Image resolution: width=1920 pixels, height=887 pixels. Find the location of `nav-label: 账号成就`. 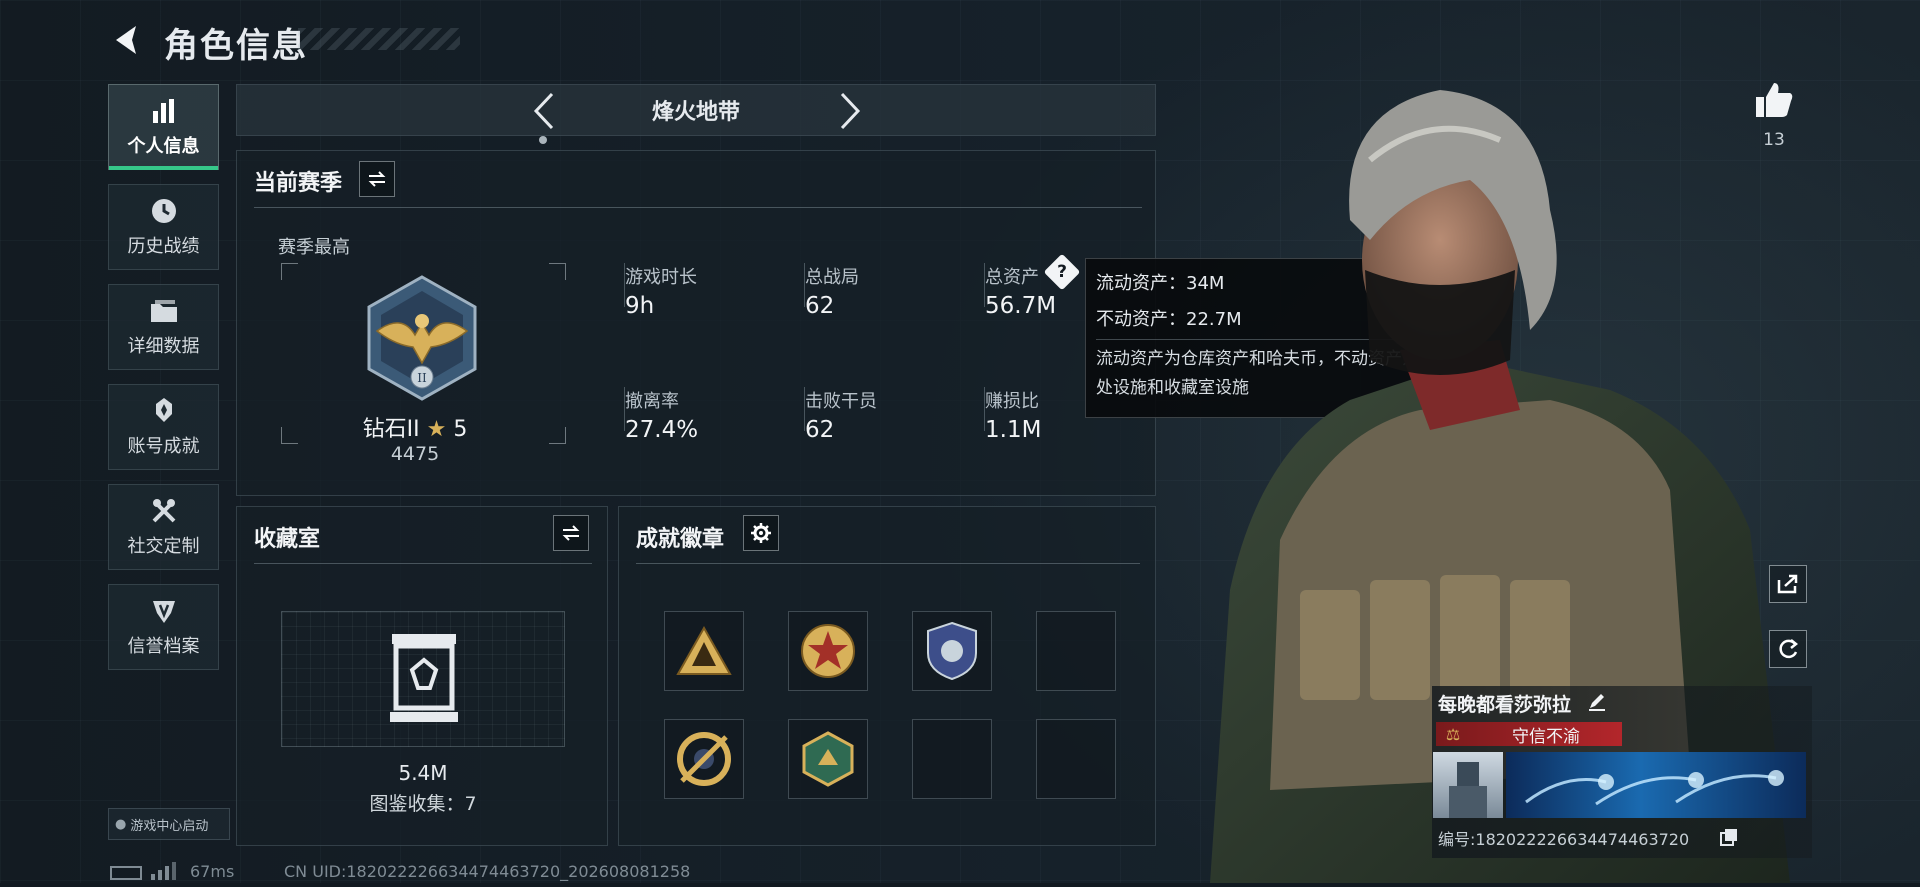

nav-label: 账号成就 is located at coordinates (163, 446).